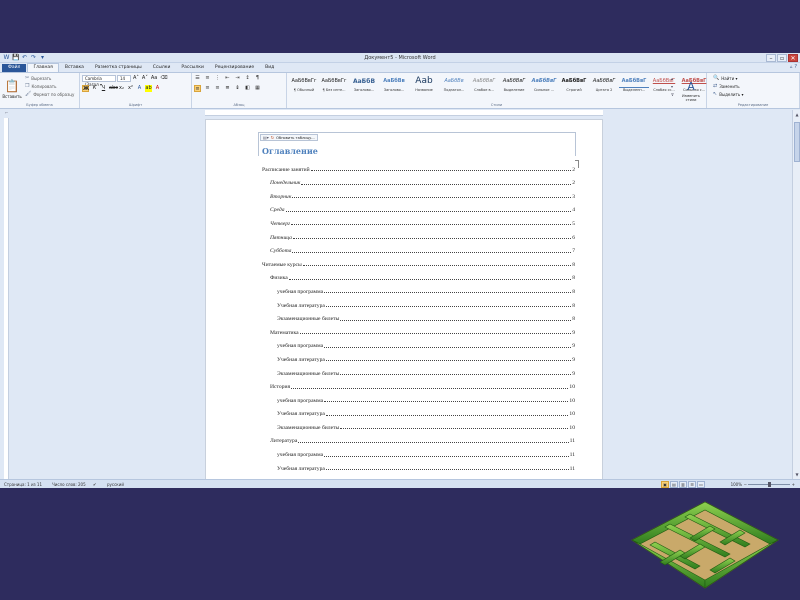 The height and width of the screenshot is (600, 800). I want to click on web-layout-icon: ▥, so click(683, 484).